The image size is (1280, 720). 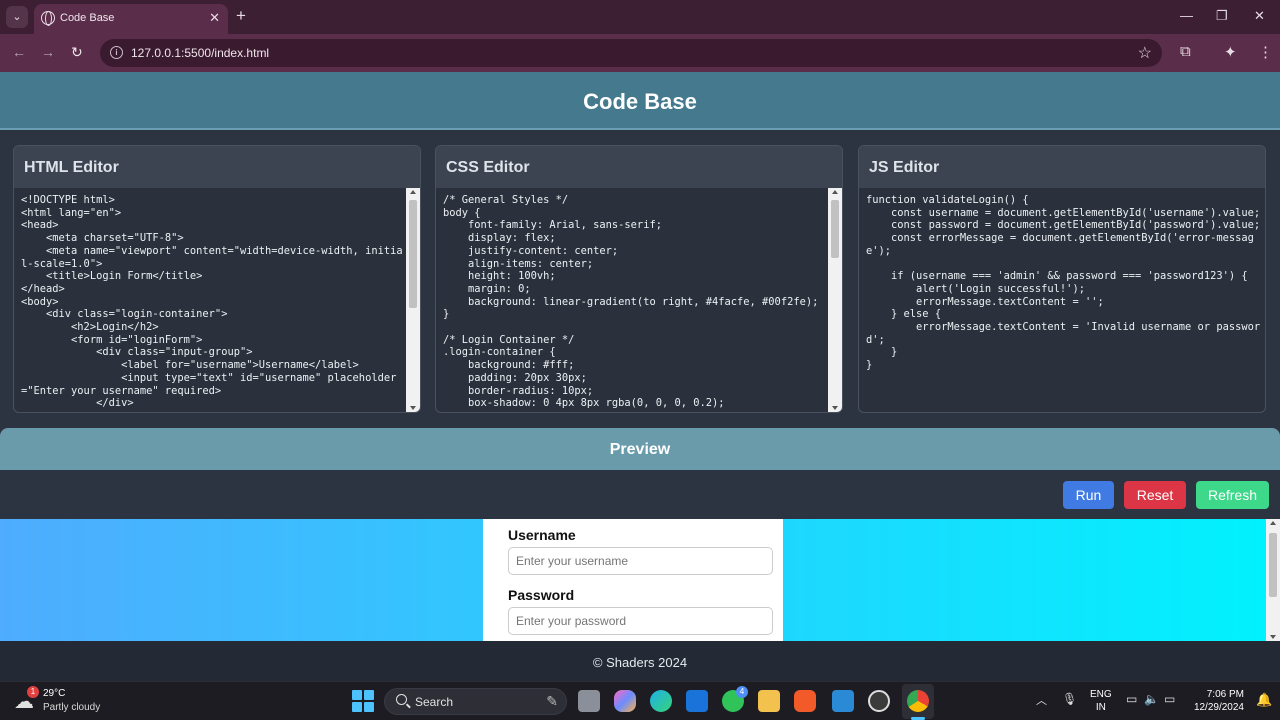 What do you see at coordinates (640, 561) in the screenshot?
I see `username-input` at bounding box center [640, 561].